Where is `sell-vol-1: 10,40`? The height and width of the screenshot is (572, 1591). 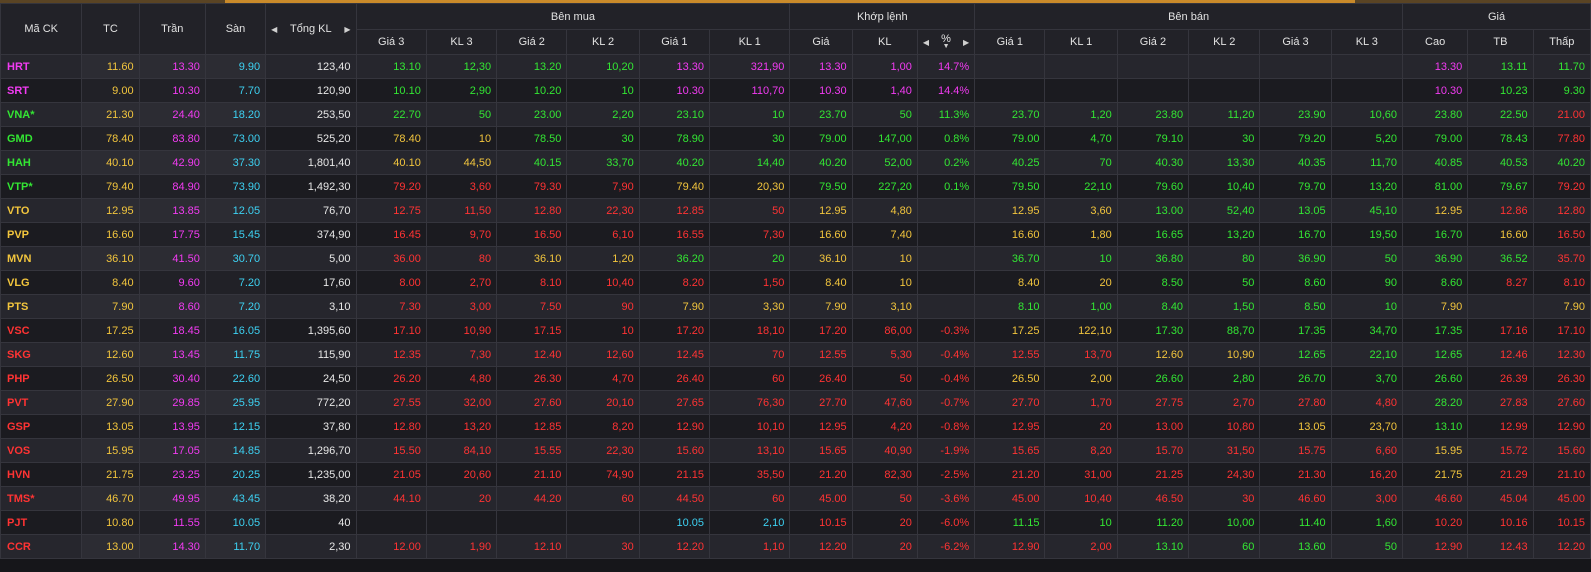 sell-vol-1: 10,40 is located at coordinates (1081, 498).